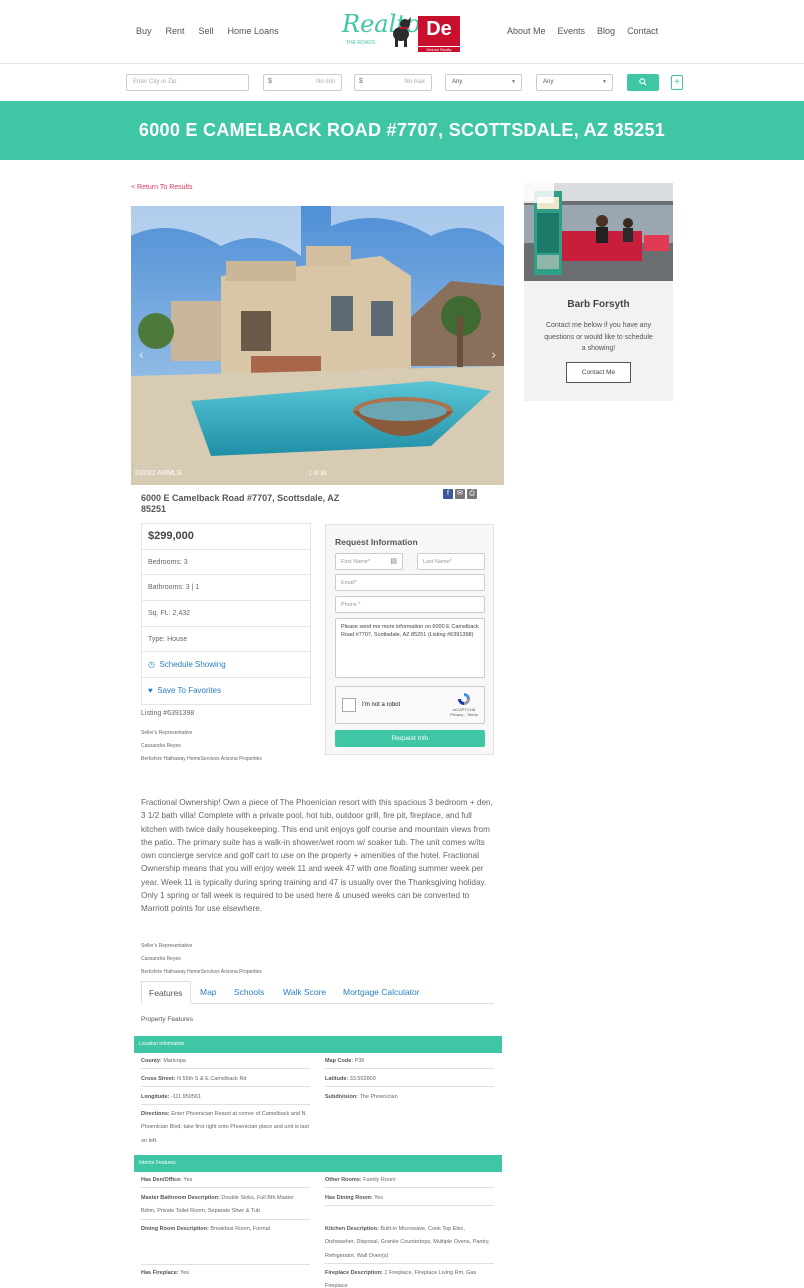 The width and height of the screenshot is (804, 1288). What do you see at coordinates (317, 474) in the screenshot?
I see `photo-counter: 1 of 38` at bounding box center [317, 474].